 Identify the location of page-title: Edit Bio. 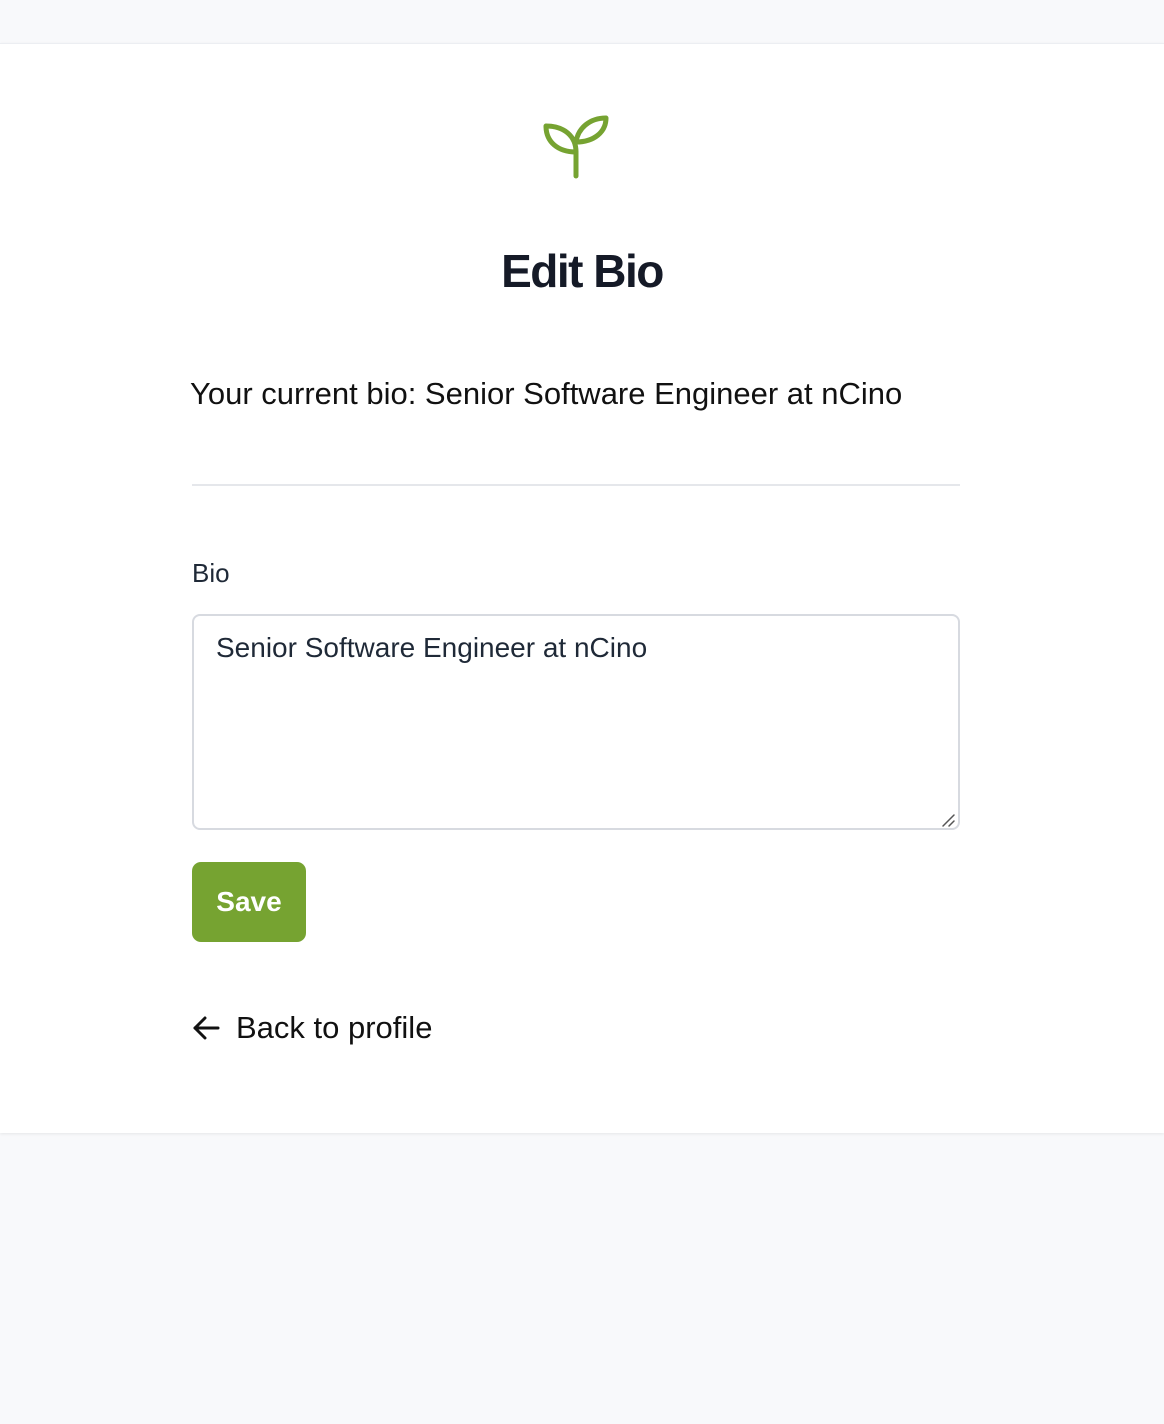
(582, 271).